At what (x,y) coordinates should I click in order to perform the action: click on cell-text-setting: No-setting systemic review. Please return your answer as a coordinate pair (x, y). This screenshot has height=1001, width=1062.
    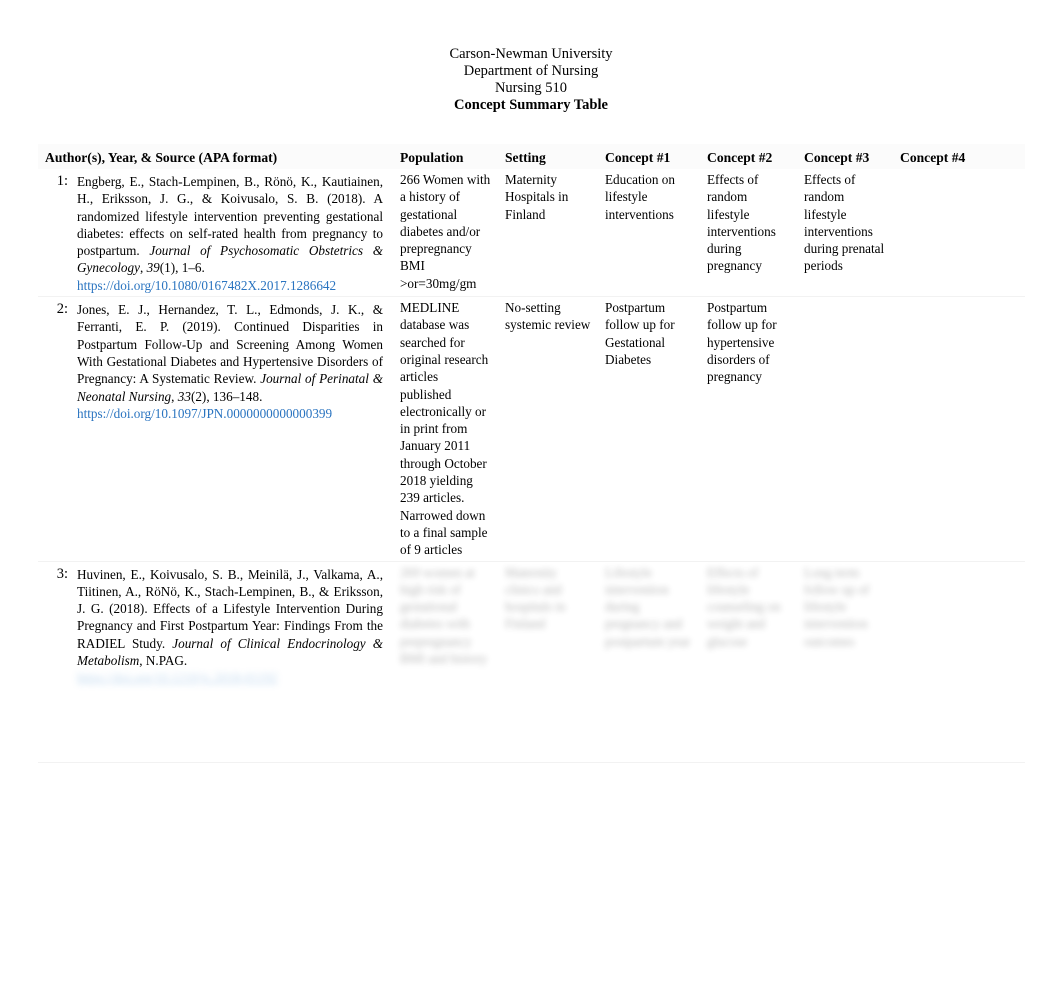
    Looking at the image, I should click on (548, 316).